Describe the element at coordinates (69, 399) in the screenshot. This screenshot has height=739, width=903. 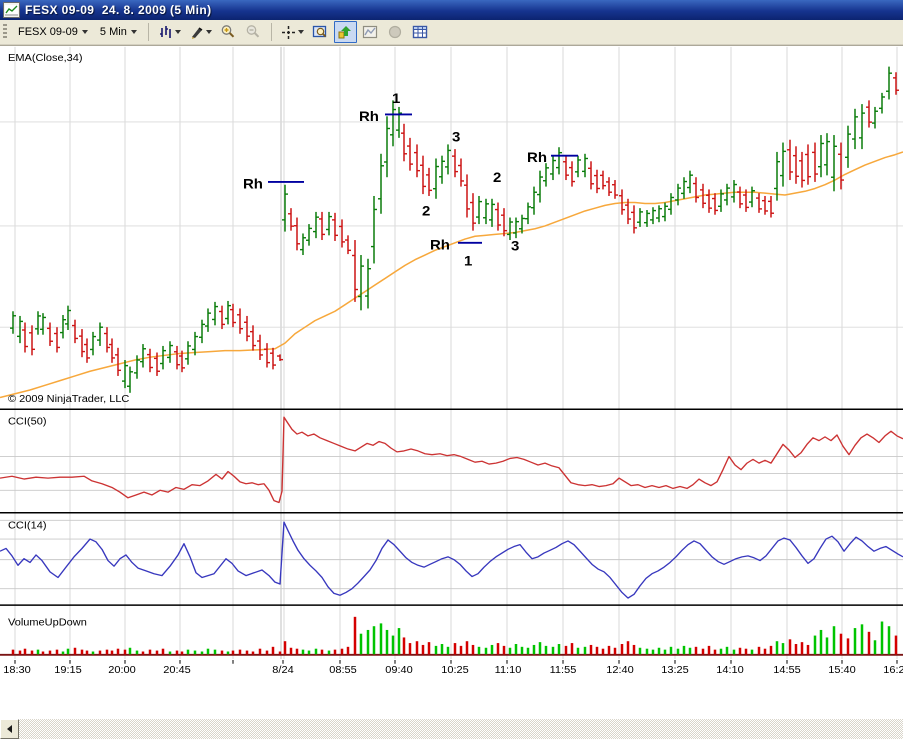
I see `copyright-label: © 2009 NinjaTrader, LLC` at that location.